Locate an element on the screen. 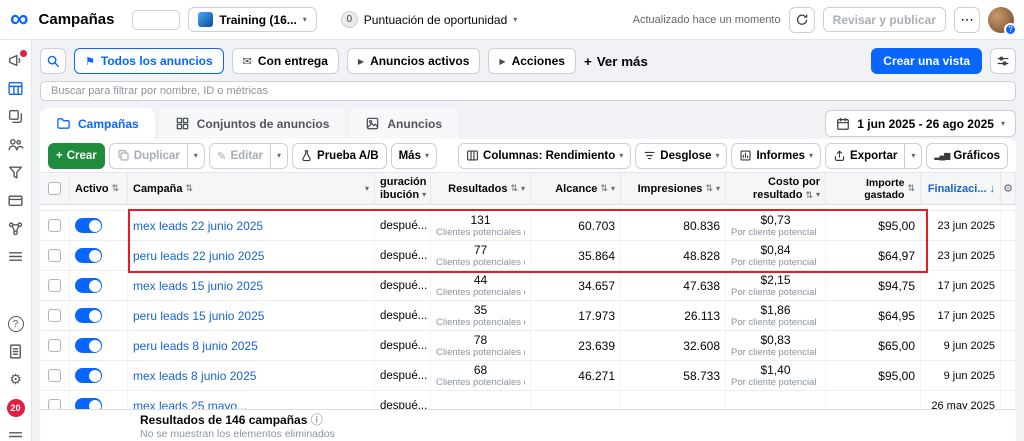  column-header-attribution: guración ibución ▾ is located at coordinates (403, 188).